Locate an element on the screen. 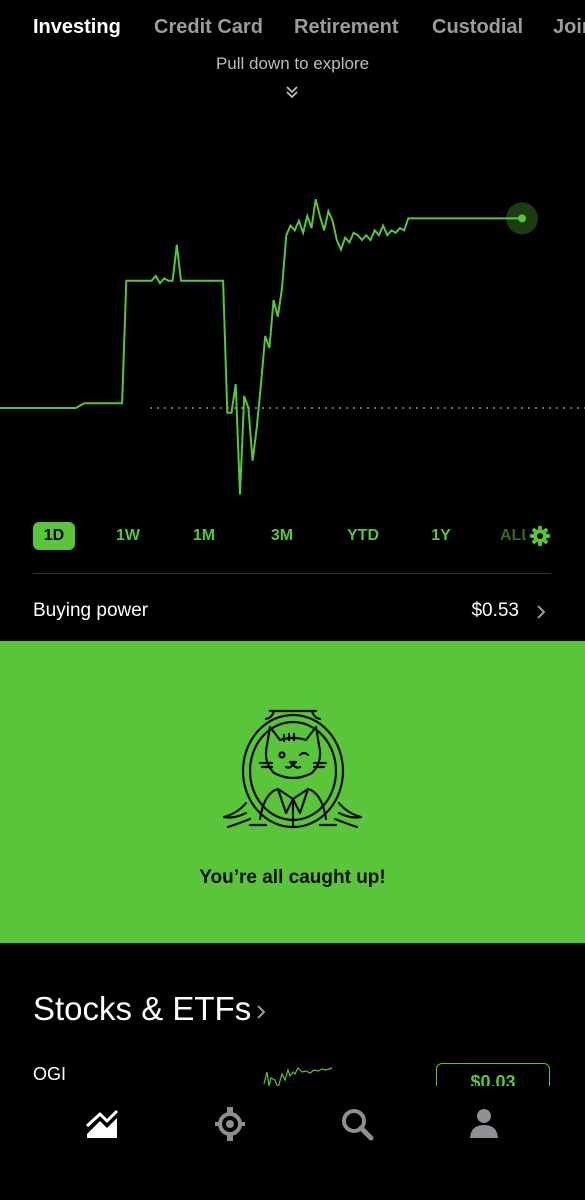 Image resolution: width=585 pixels, height=1200 pixels. range-1y: 1Y is located at coordinates (441, 536).